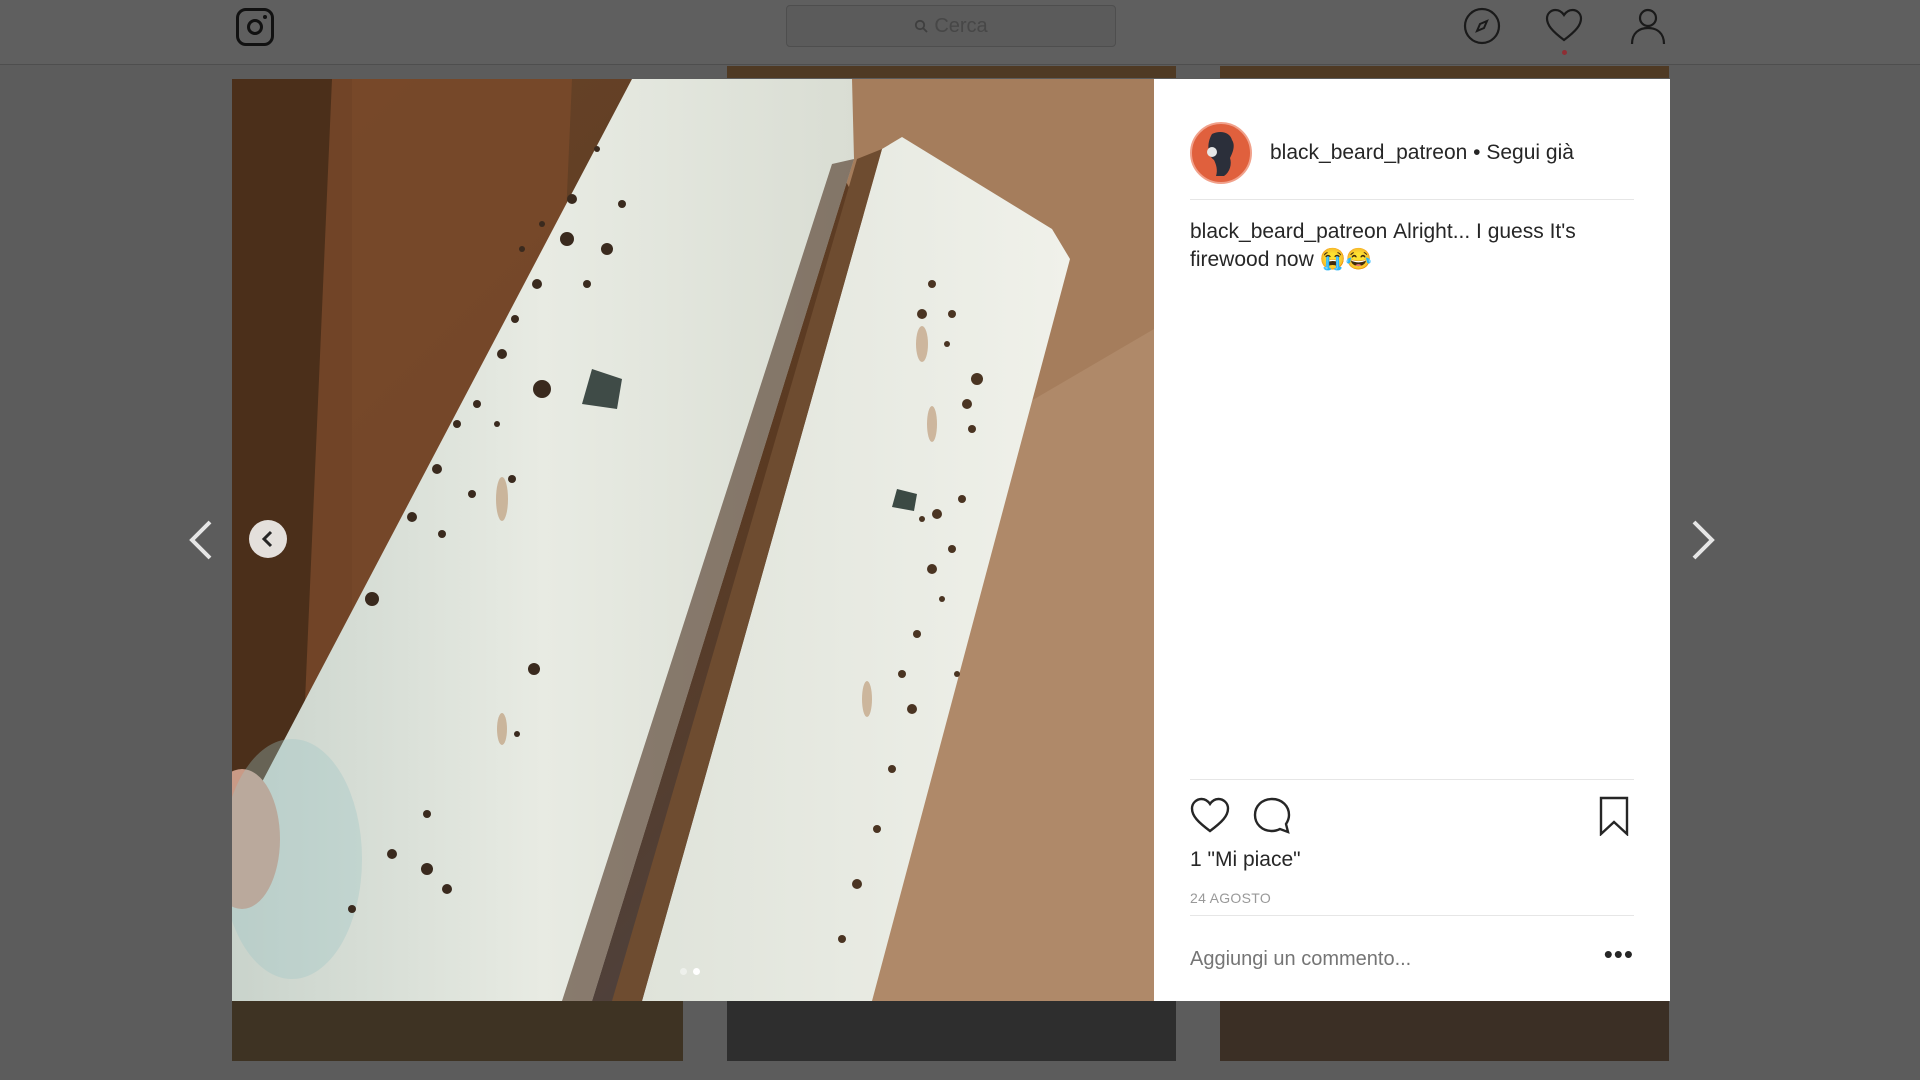 The height and width of the screenshot is (1080, 1920). I want to click on avatar-silhouette-icon, so click(1221, 153).